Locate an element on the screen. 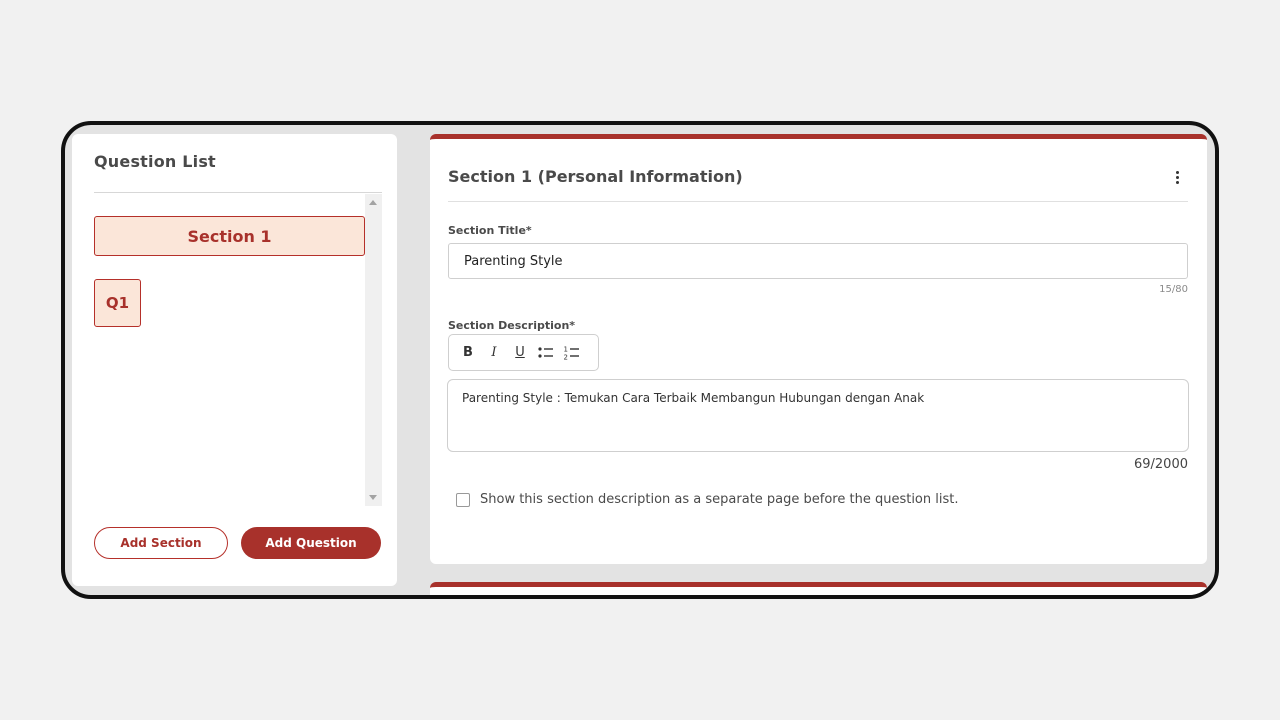 This screenshot has height=720, width=1280. section-description-counter: 69/2000 is located at coordinates (1160, 464).